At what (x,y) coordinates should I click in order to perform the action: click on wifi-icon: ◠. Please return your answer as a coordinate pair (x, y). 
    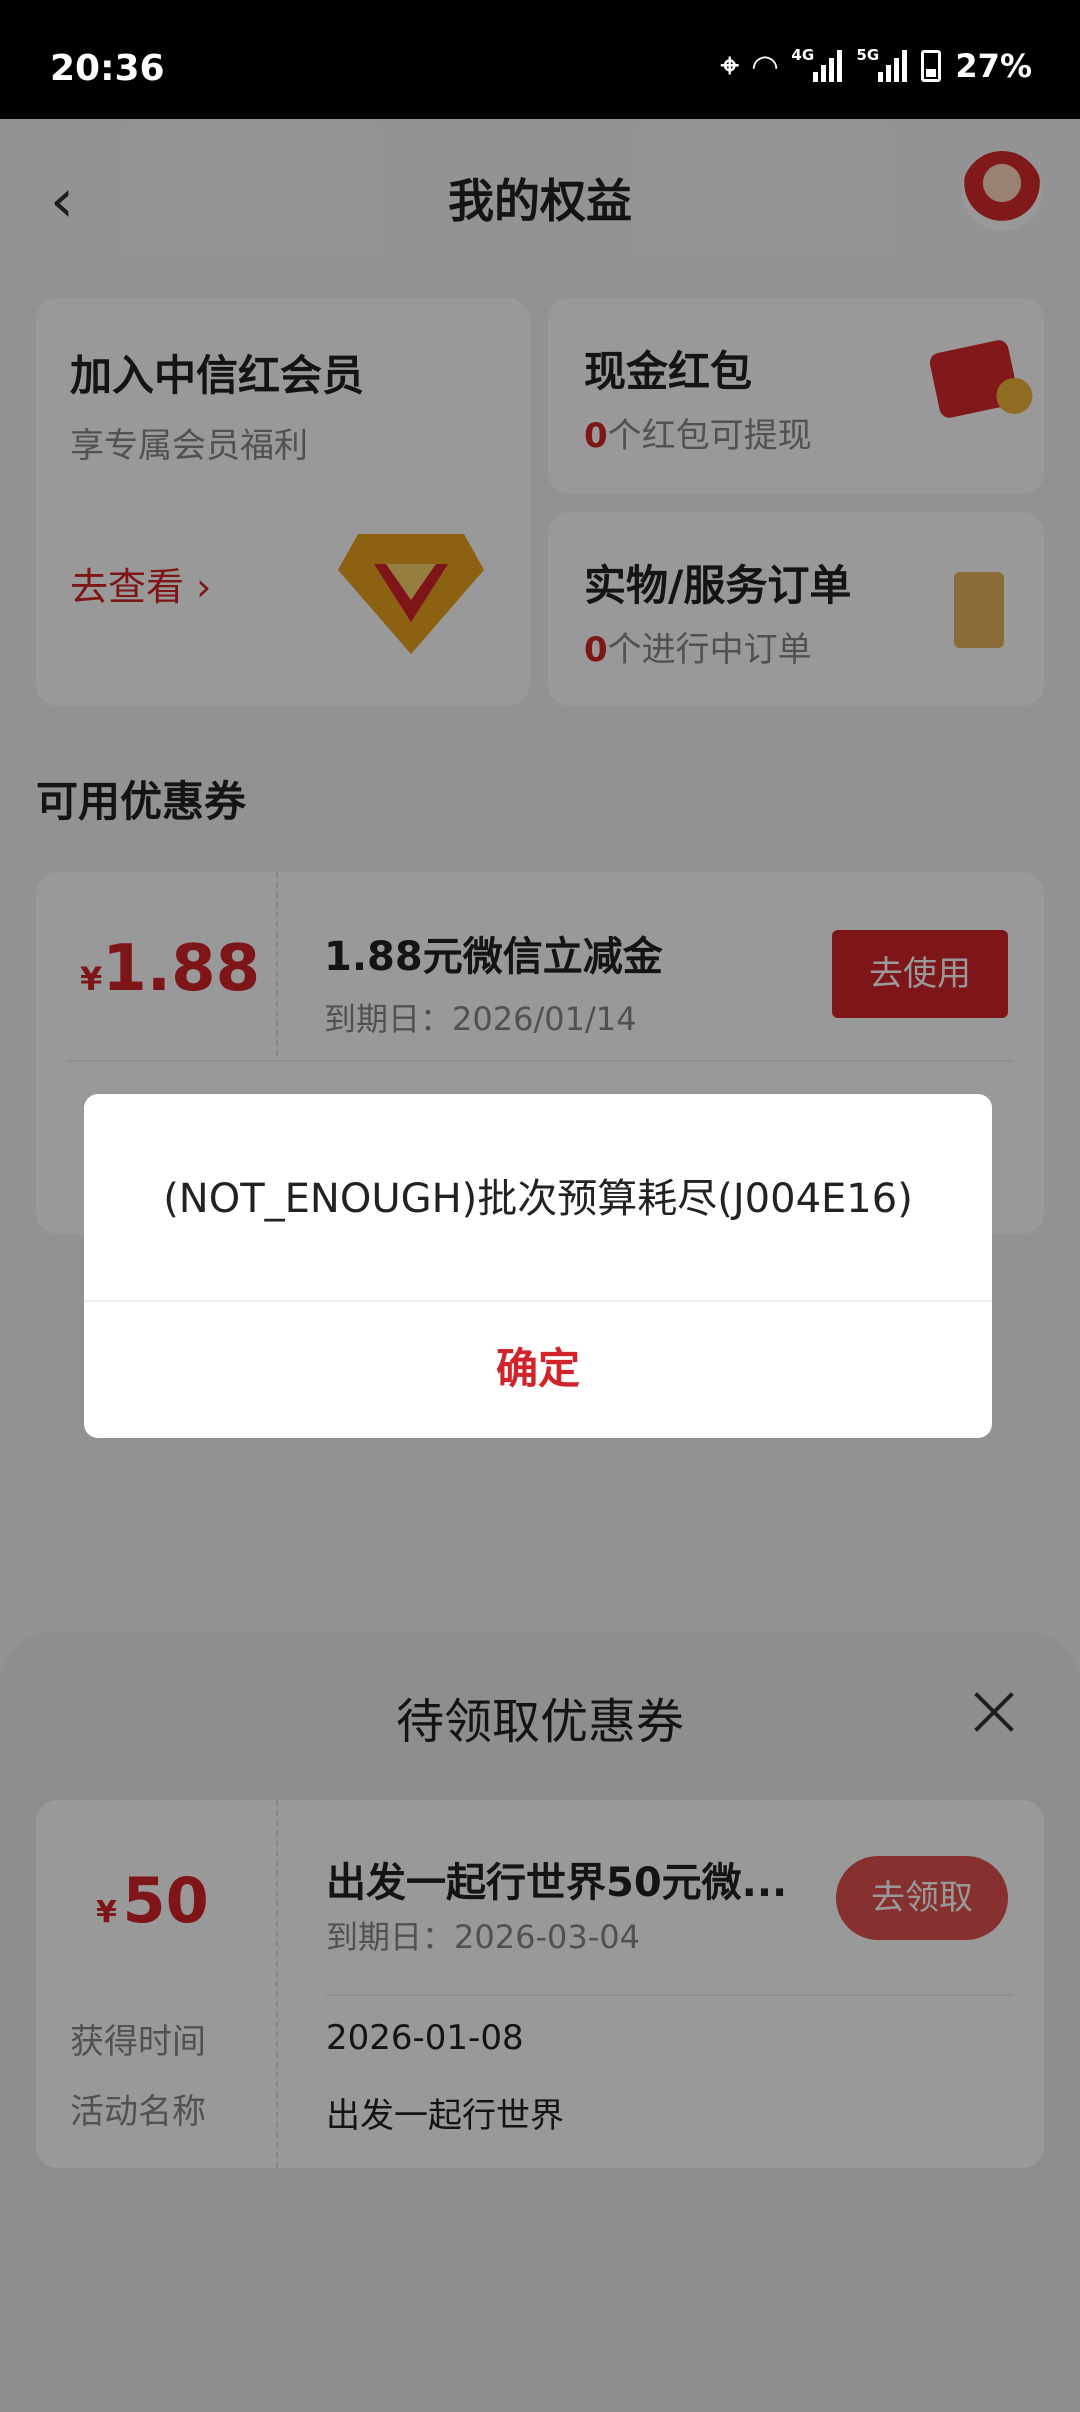
    Looking at the image, I should click on (765, 65).